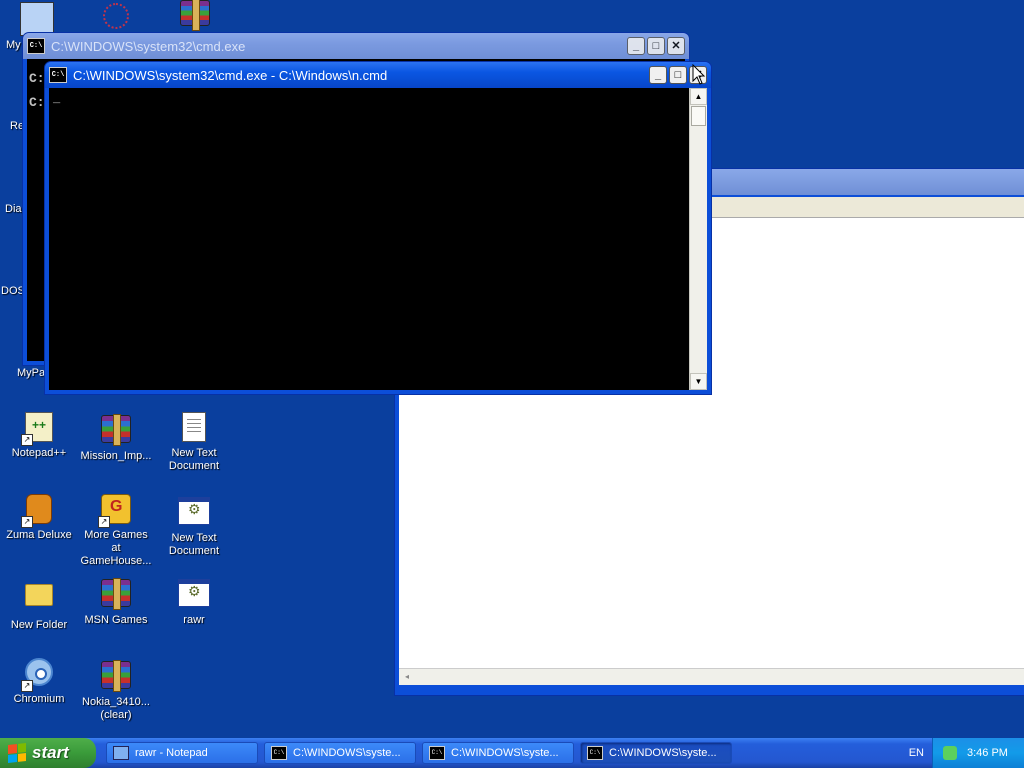 This screenshot has height=768, width=1024. Describe the element at coordinates (17, 753) in the screenshot. I see `windows-logo-icon` at that location.